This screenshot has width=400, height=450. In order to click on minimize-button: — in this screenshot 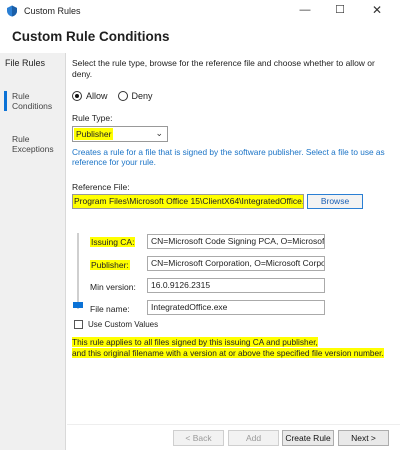, I will do `click(305, 10)`.